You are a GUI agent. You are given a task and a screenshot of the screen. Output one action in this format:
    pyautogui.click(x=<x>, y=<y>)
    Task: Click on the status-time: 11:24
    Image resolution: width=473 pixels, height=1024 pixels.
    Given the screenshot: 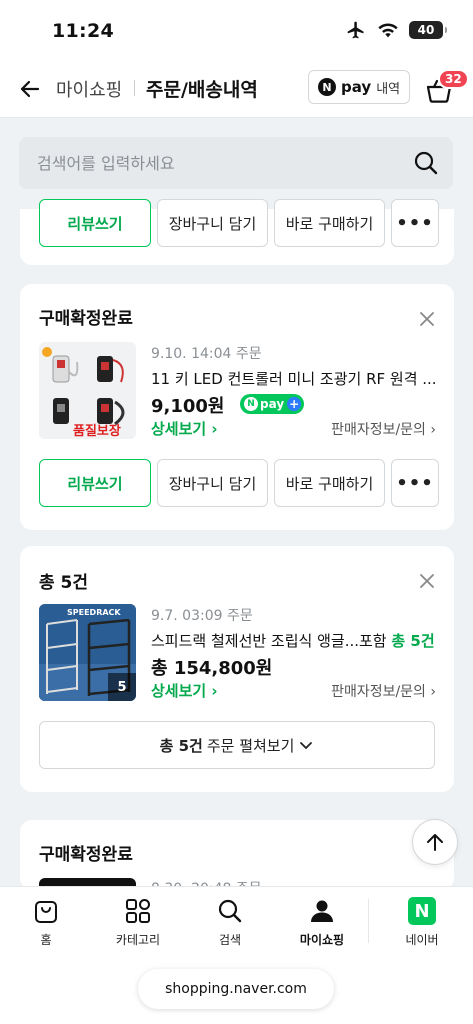 What is the action you would take?
    pyautogui.click(x=83, y=31)
    